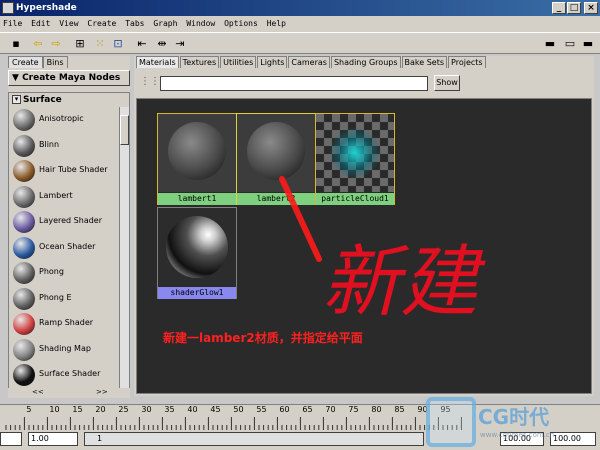 The image size is (600, 450). Describe the element at coordinates (514, 417) in the screenshot. I see `watermark-text: CG时代` at that location.